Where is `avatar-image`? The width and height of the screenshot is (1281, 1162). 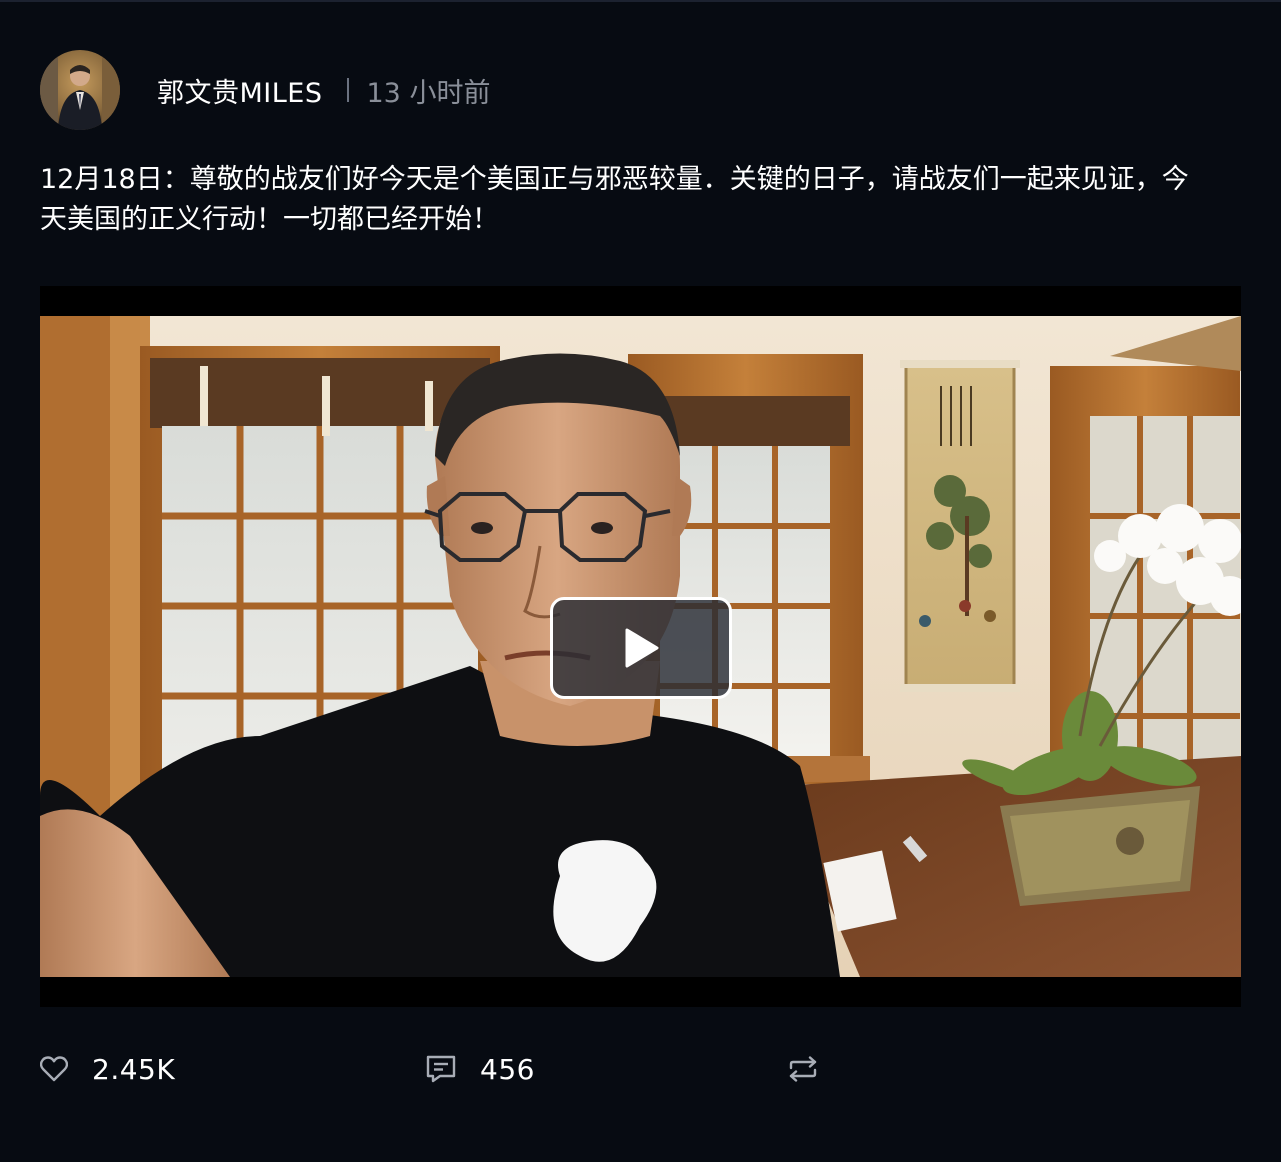
avatar-image is located at coordinates (80, 90).